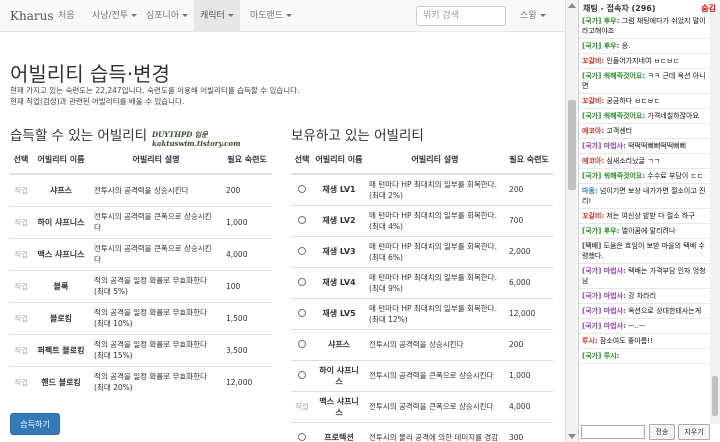 This screenshot has width=720, height=442. Describe the element at coordinates (156, 317) in the screenshot. I see `ability-description: 적의 공격을 일정 확률로 무효화한다 (최대 10%)` at that location.